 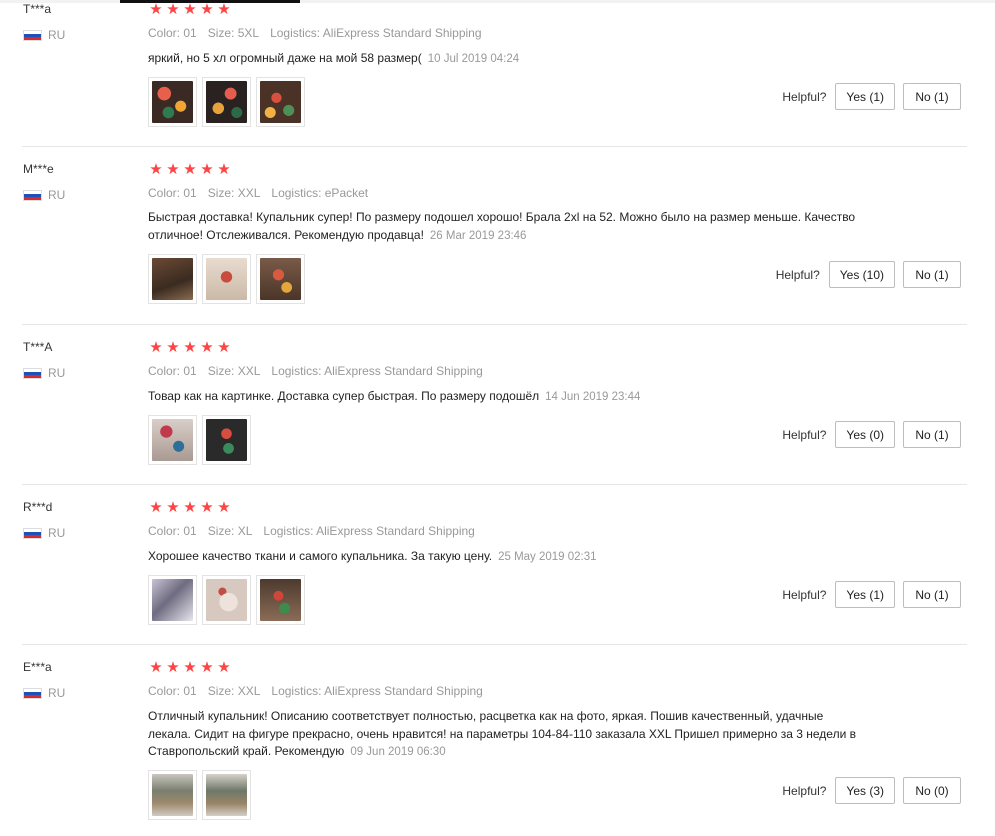 I want to click on helpful-vote: Helpful? Yes (3) No (0), so click(x=871, y=790).